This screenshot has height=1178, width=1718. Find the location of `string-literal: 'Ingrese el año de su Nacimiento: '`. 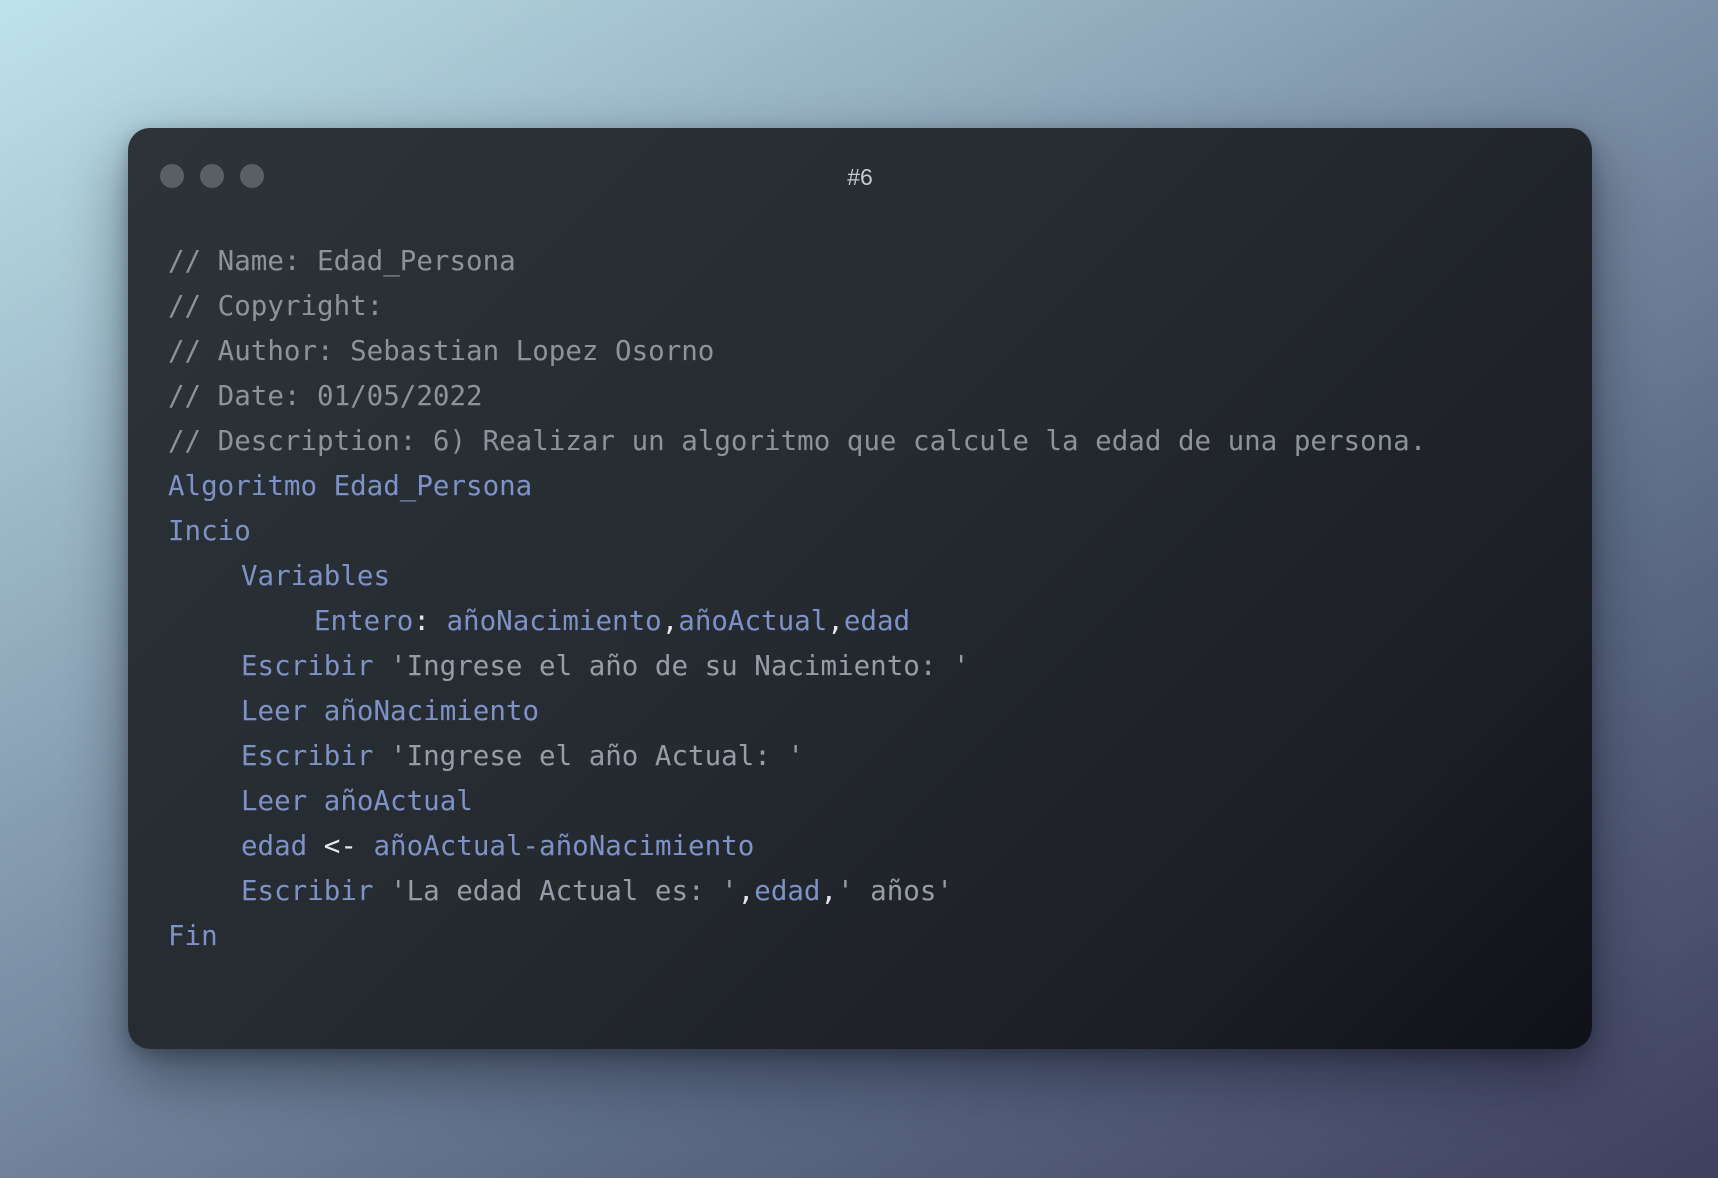

string-literal: 'Ingrese el año de su Nacimiento: ' is located at coordinates (680, 666).